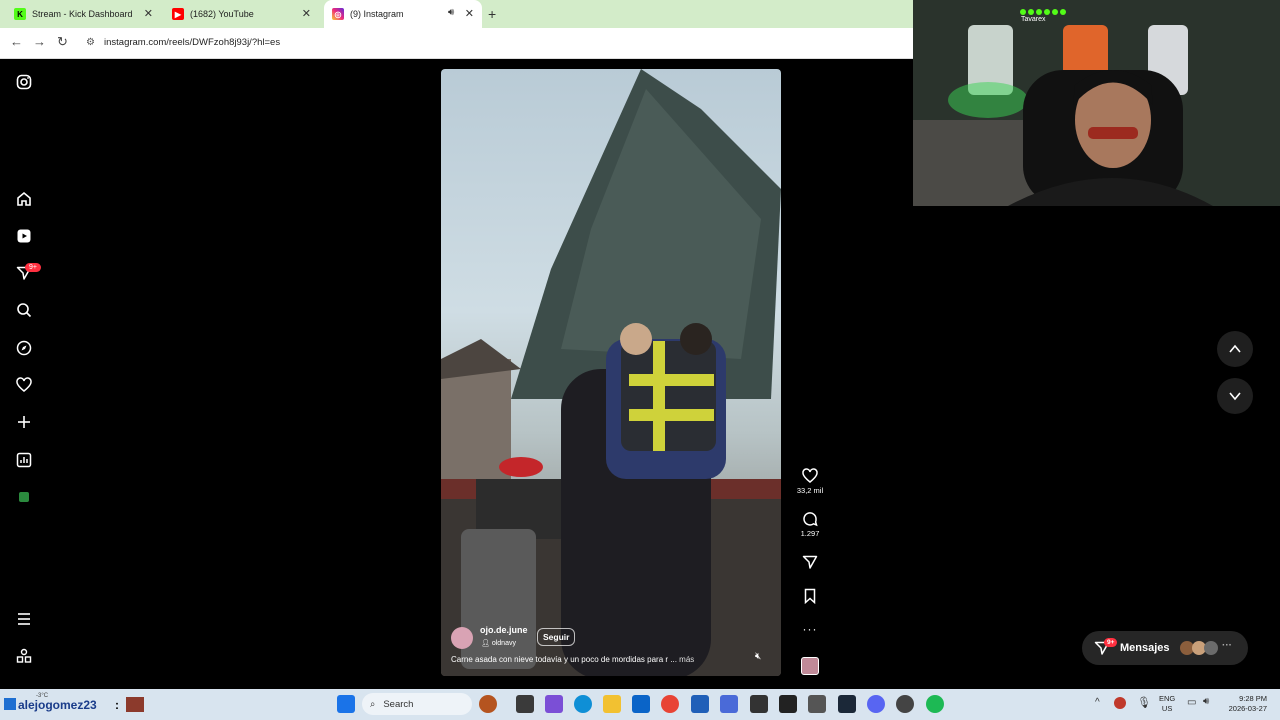  What do you see at coordinates (700, 704) in the screenshot?
I see `store-icon` at bounding box center [700, 704].